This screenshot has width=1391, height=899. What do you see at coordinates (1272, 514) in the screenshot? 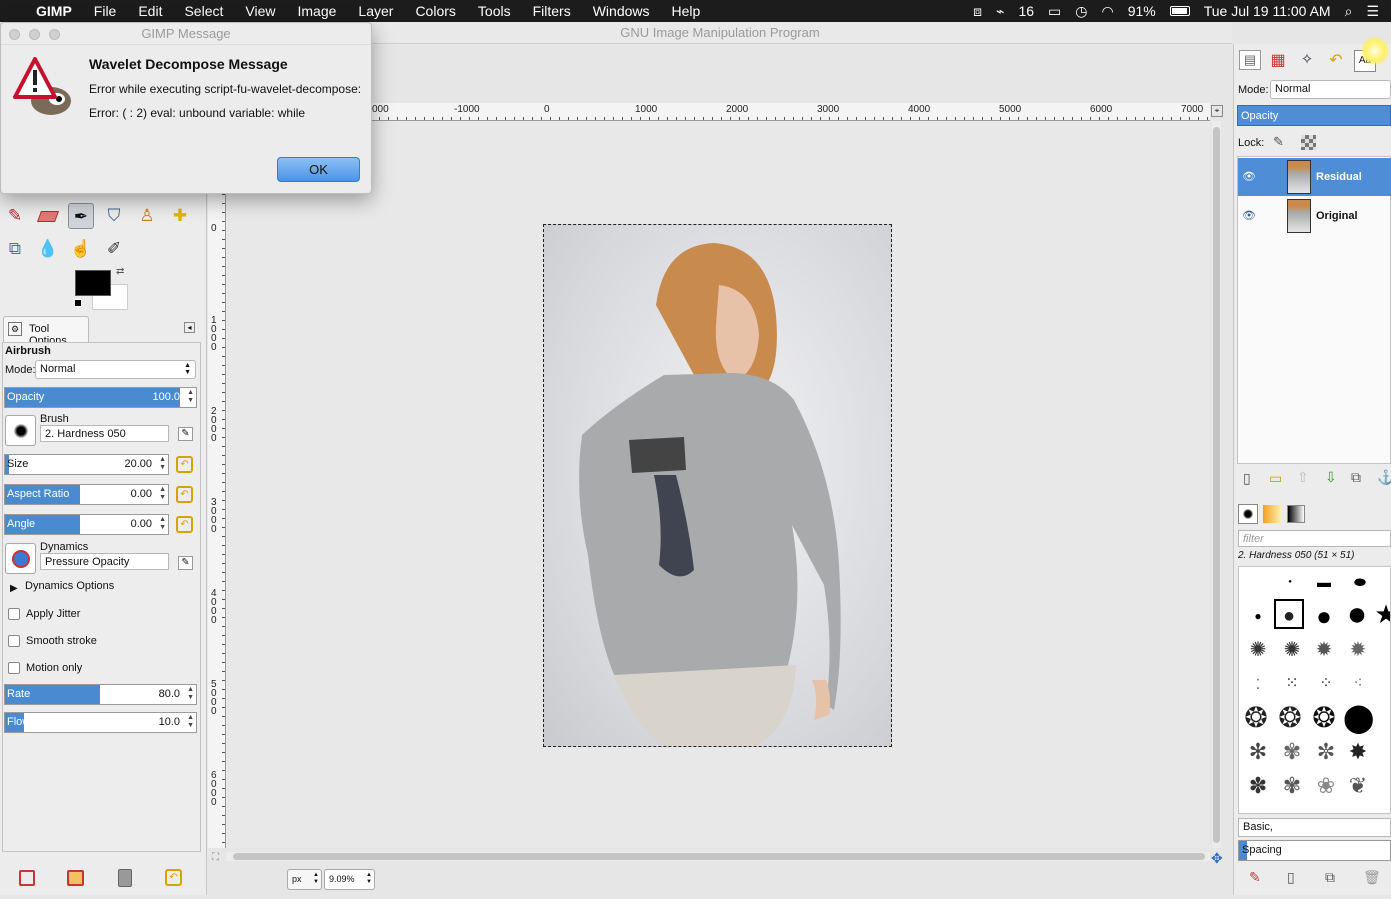
I see `patterns-tab-icon` at bounding box center [1272, 514].